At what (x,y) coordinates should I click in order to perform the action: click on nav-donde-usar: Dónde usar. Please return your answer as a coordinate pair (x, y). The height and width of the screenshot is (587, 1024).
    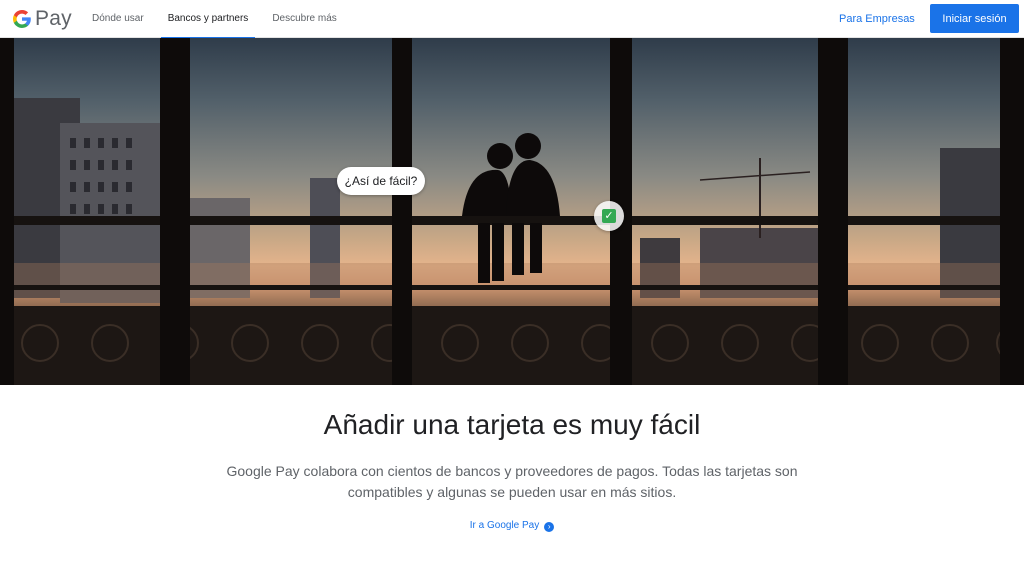
    Looking at the image, I should click on (118, 19).